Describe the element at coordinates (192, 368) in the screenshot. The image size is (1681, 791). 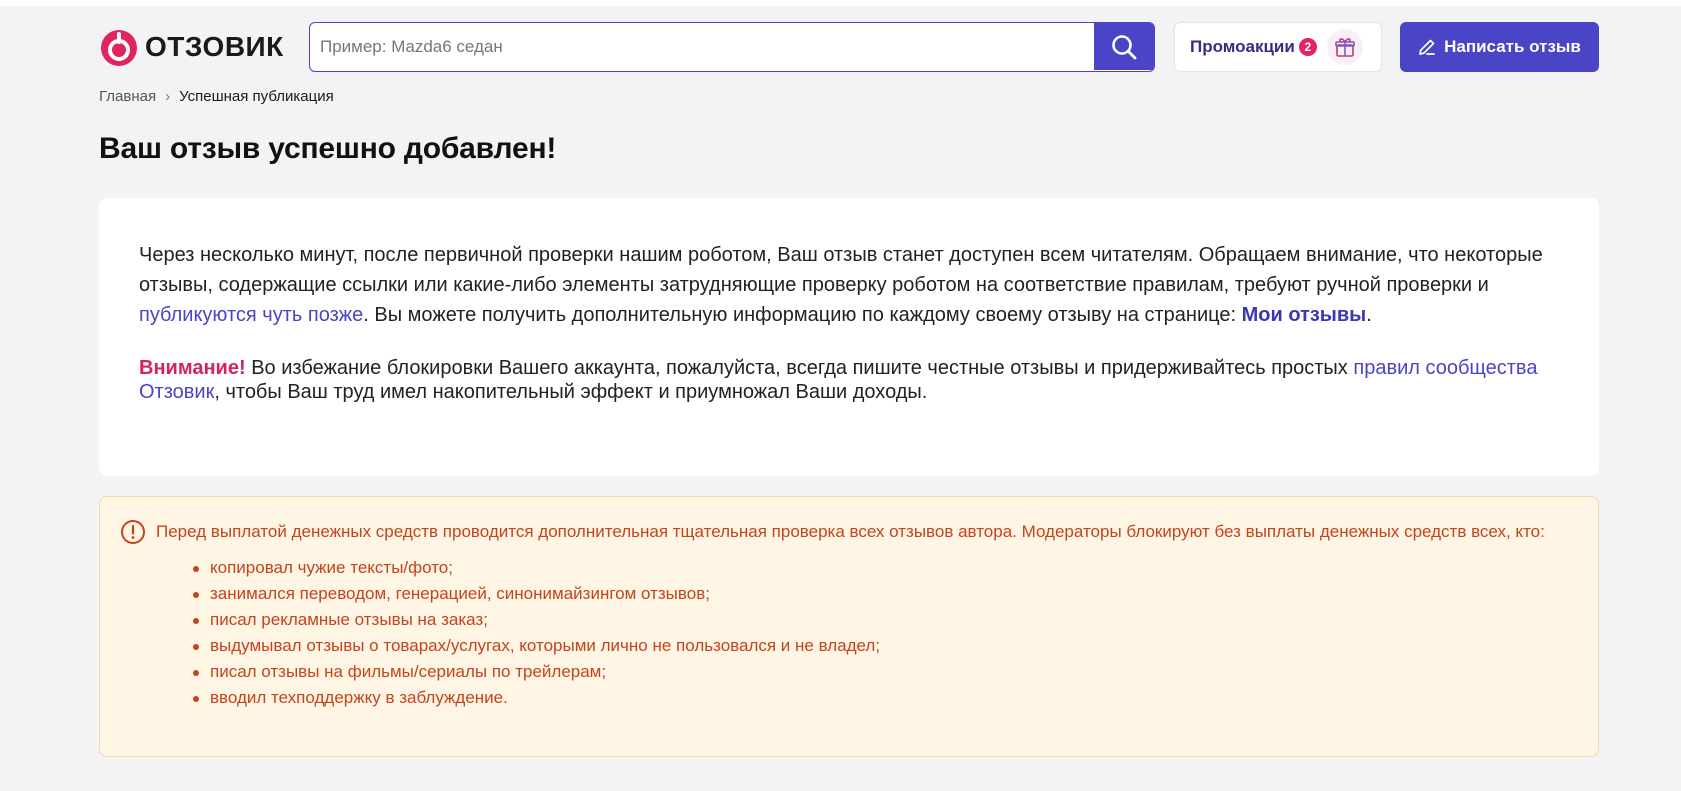
I see `warning-label: Внимание!` at that location.